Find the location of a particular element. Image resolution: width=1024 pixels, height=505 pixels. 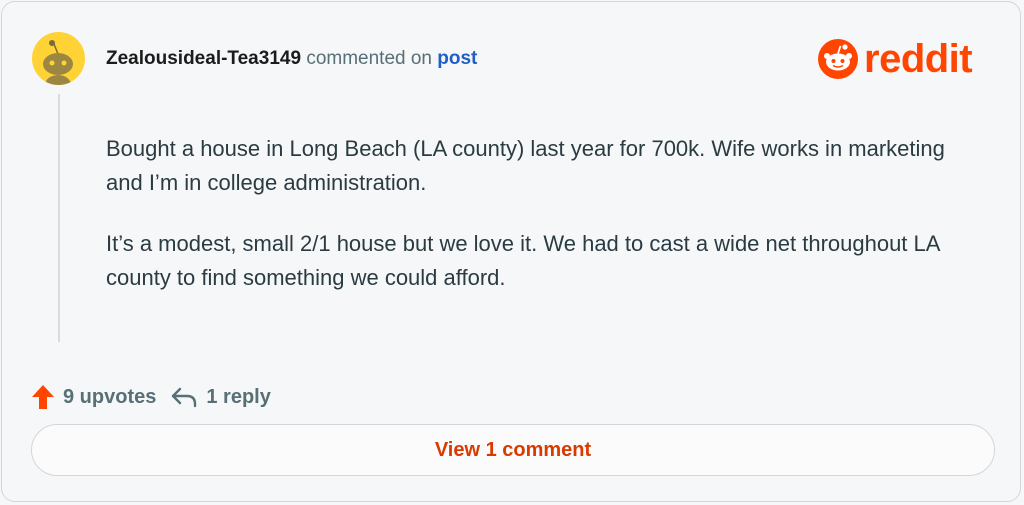

avatar is located at coordinates (58, 58).